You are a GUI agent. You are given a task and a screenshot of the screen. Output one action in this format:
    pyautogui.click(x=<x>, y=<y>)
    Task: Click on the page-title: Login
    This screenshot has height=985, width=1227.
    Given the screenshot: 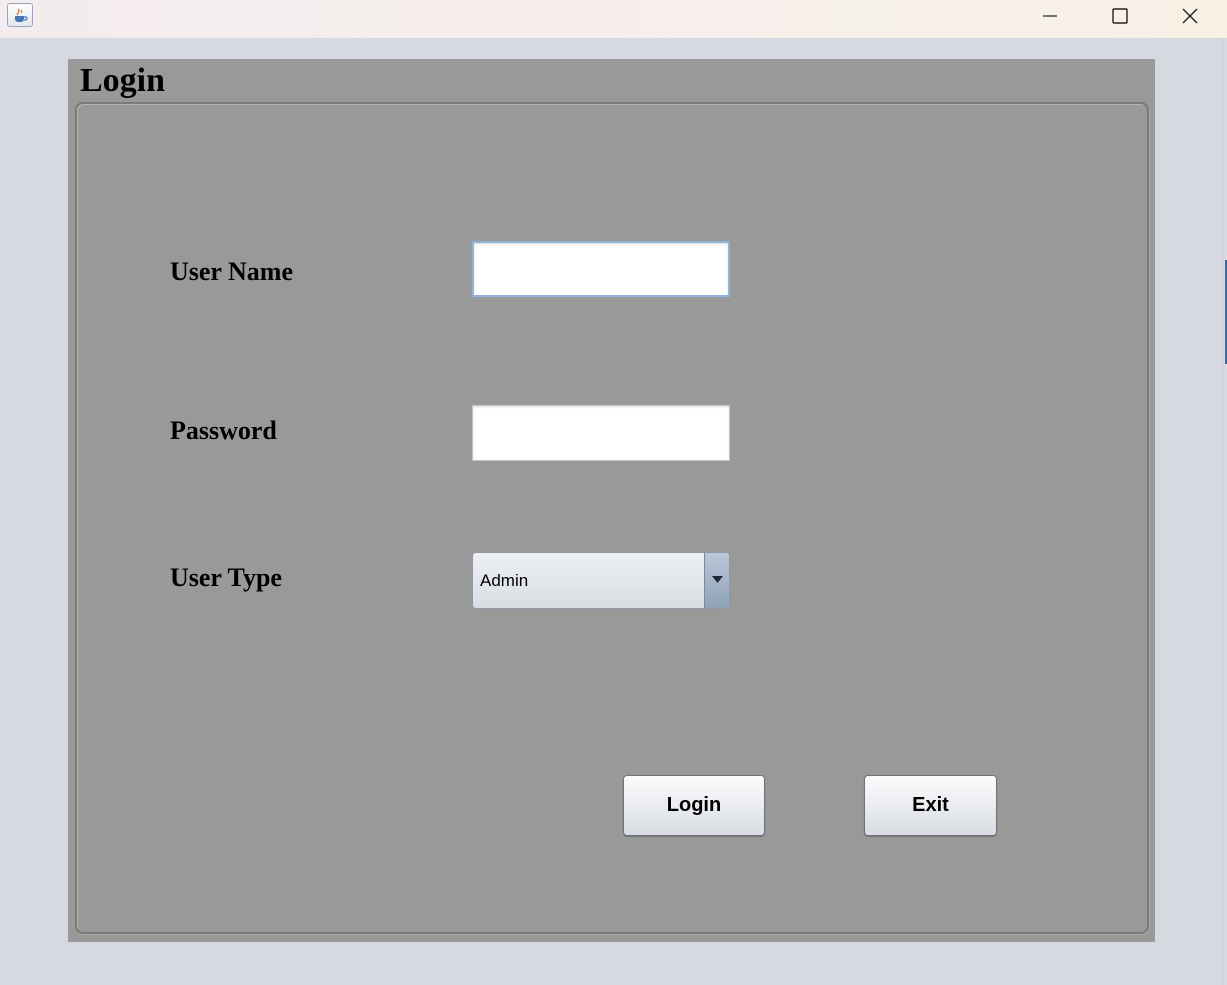 What is the action you would take?
    pyautogui.click(x=123, y=80)
    